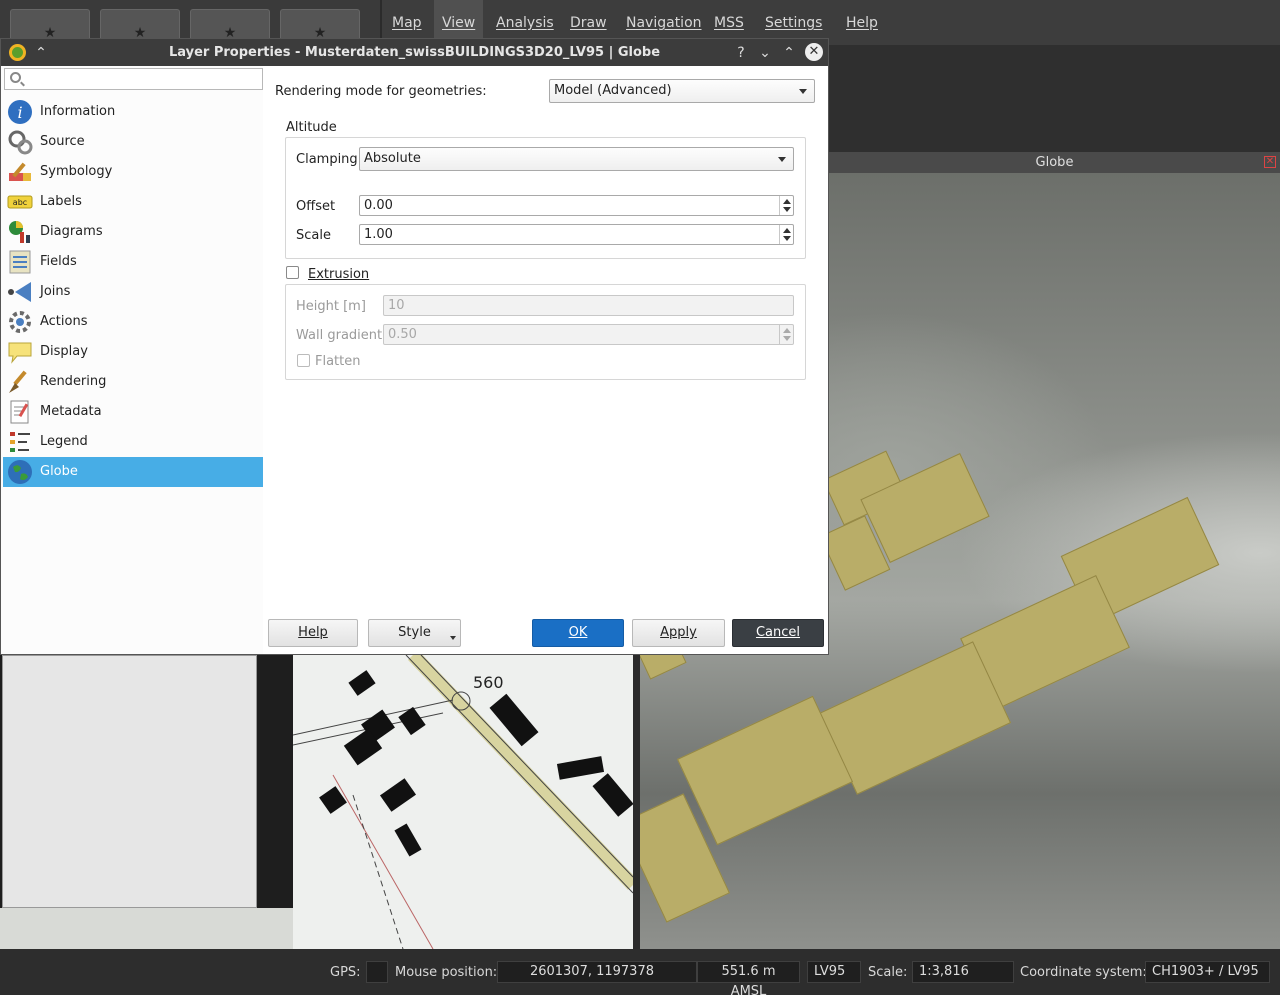  What do you see at coordinates (133, 472) in the screenshot?
I see `sidebar-item-globe: Globe` at bounding box center [133, 472].